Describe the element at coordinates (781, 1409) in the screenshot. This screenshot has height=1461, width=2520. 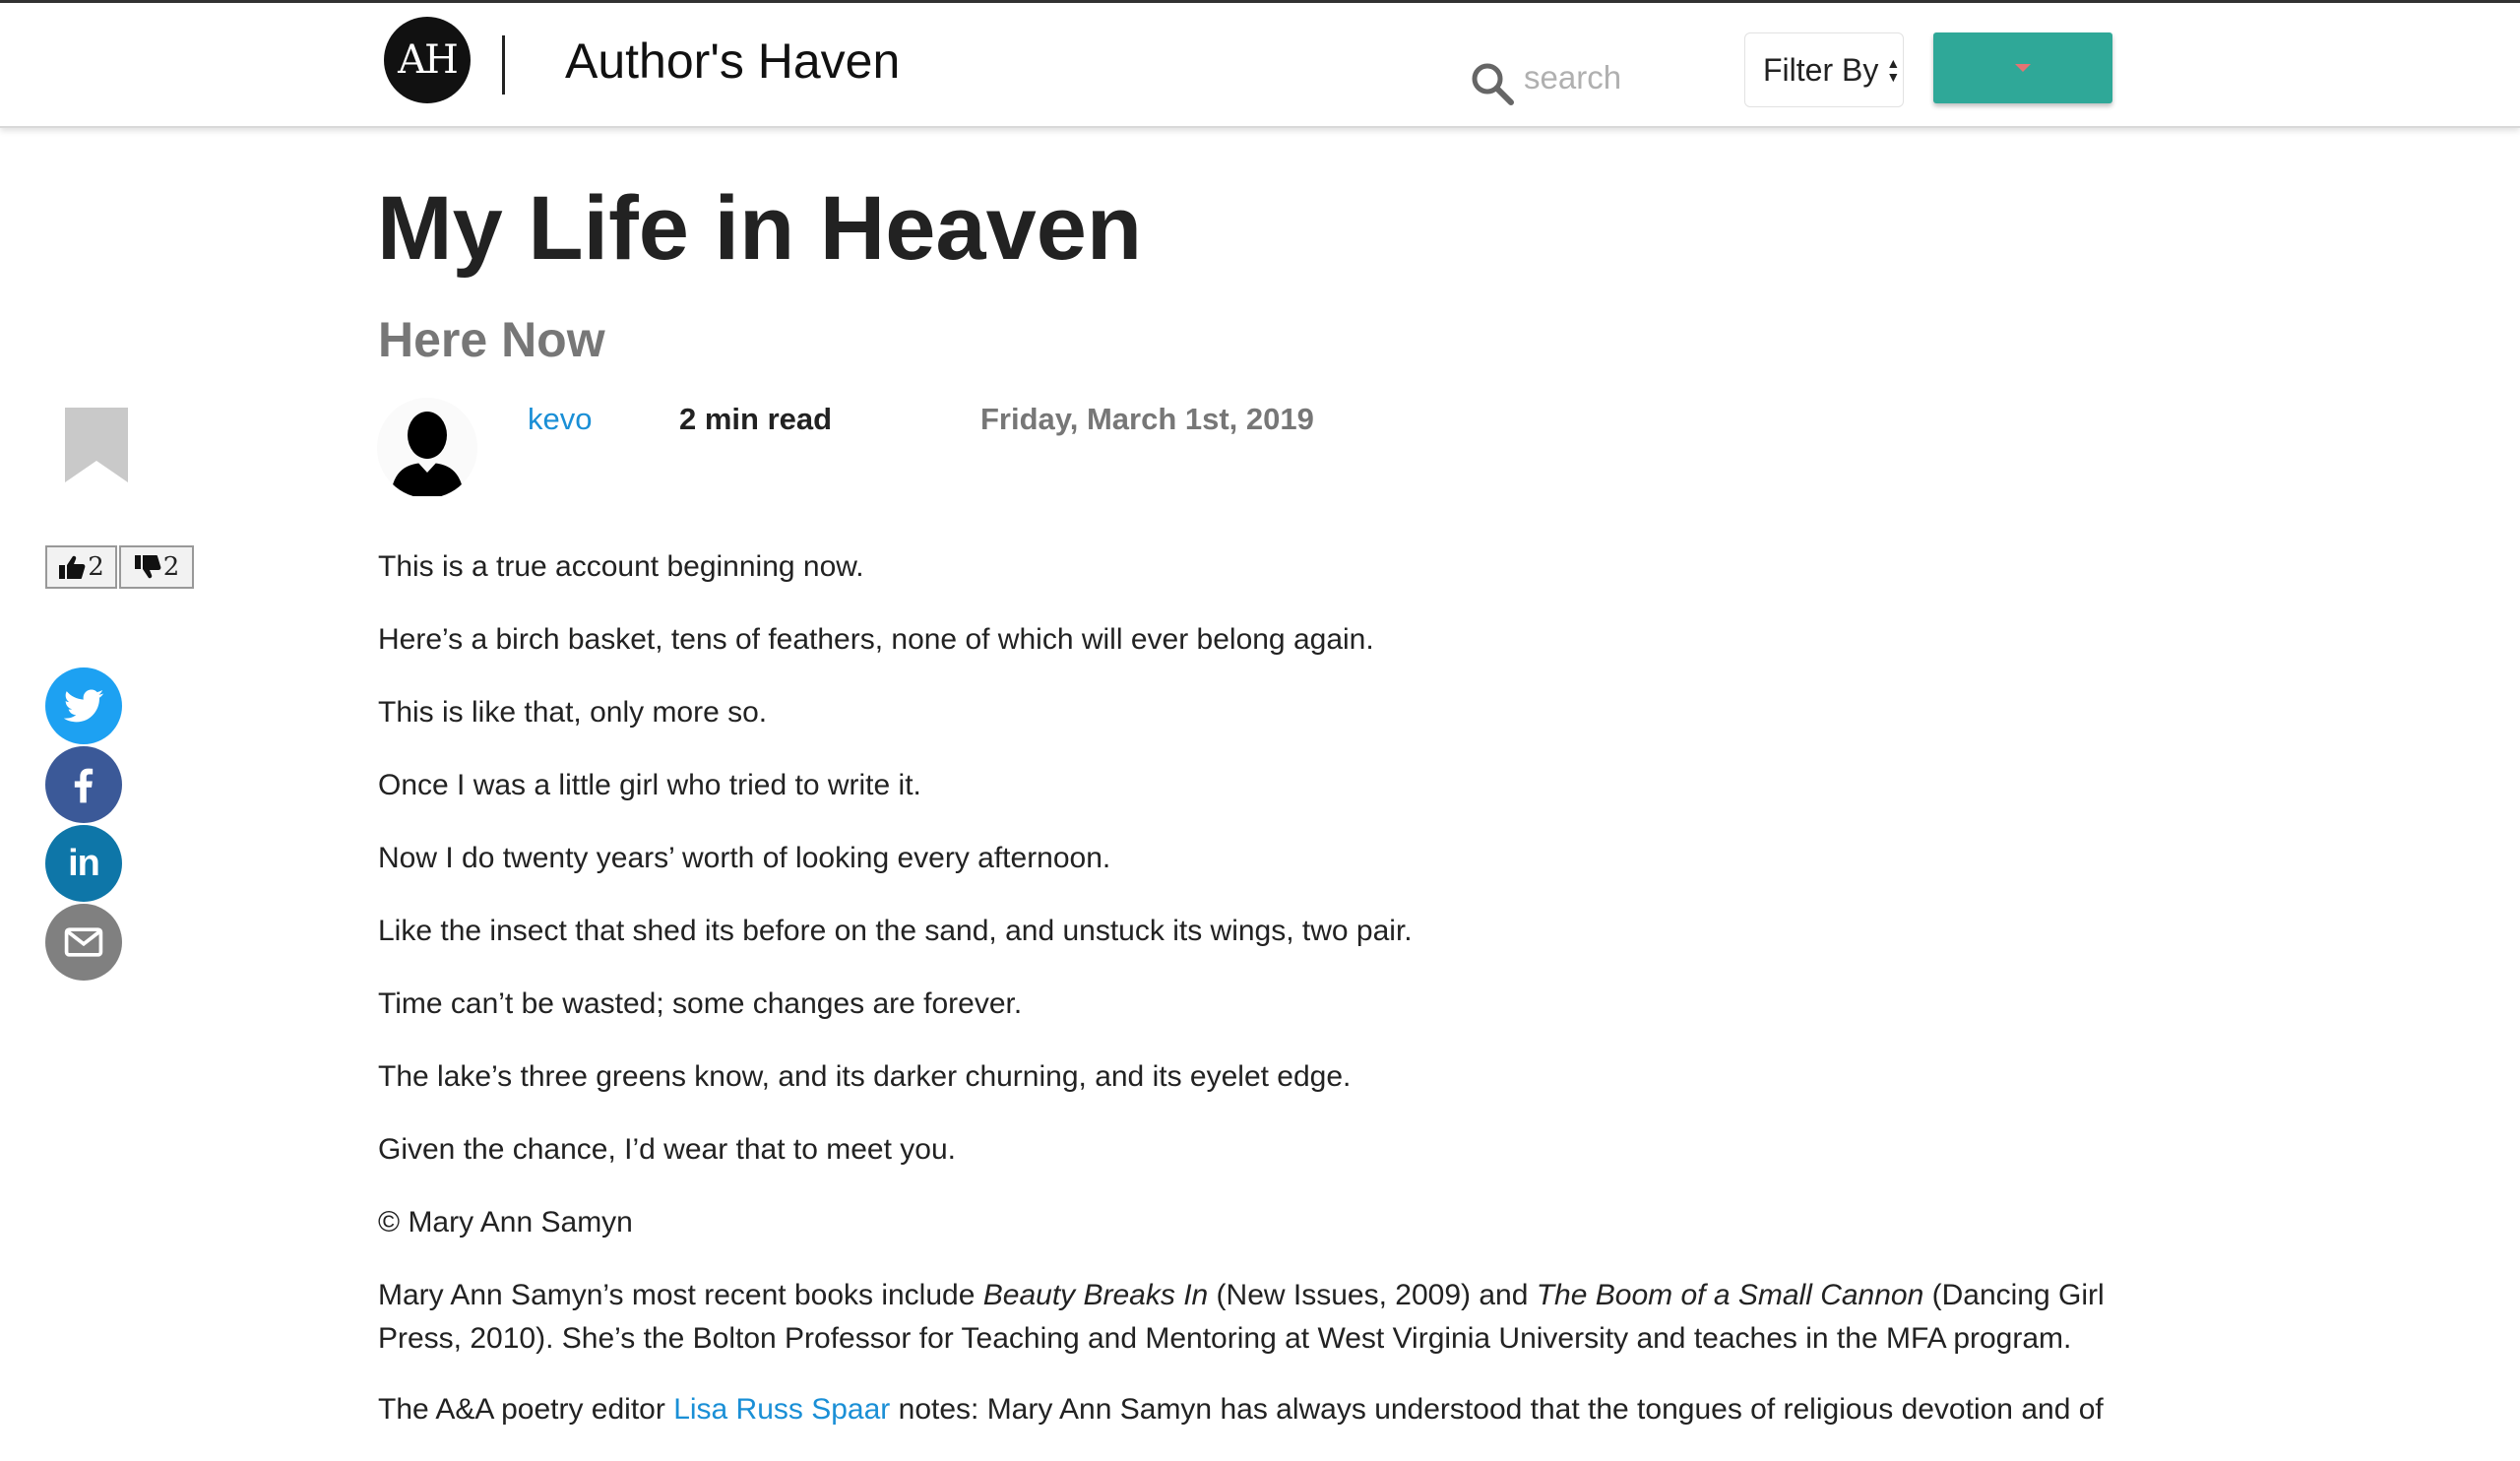
I see `editor-link: Lisa Russ Spaar` at that location.